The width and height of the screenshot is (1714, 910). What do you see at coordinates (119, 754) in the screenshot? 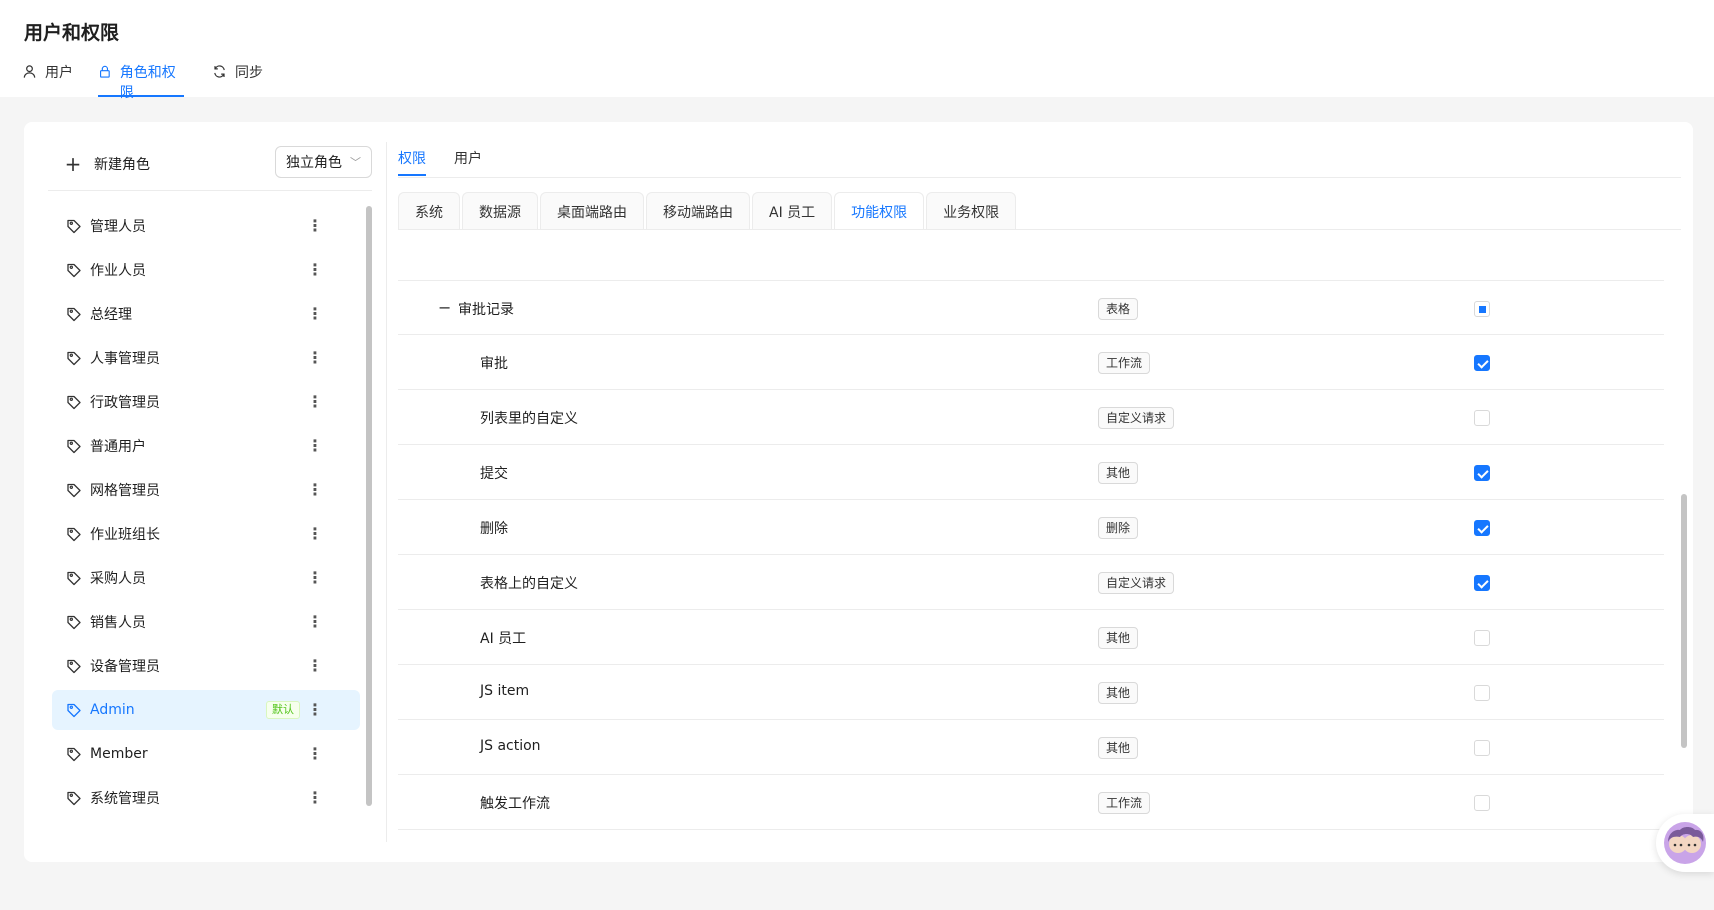
I see `role-label: Member` at bounding box center [119, 754].